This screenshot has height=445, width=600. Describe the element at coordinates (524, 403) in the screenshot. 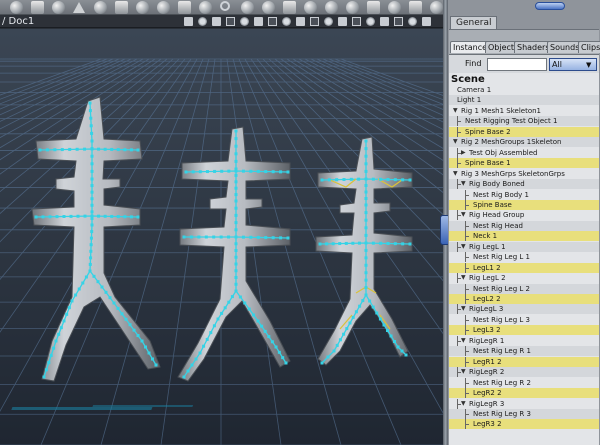

I see `tree-row: ▼ RigLegR 3` at that location.